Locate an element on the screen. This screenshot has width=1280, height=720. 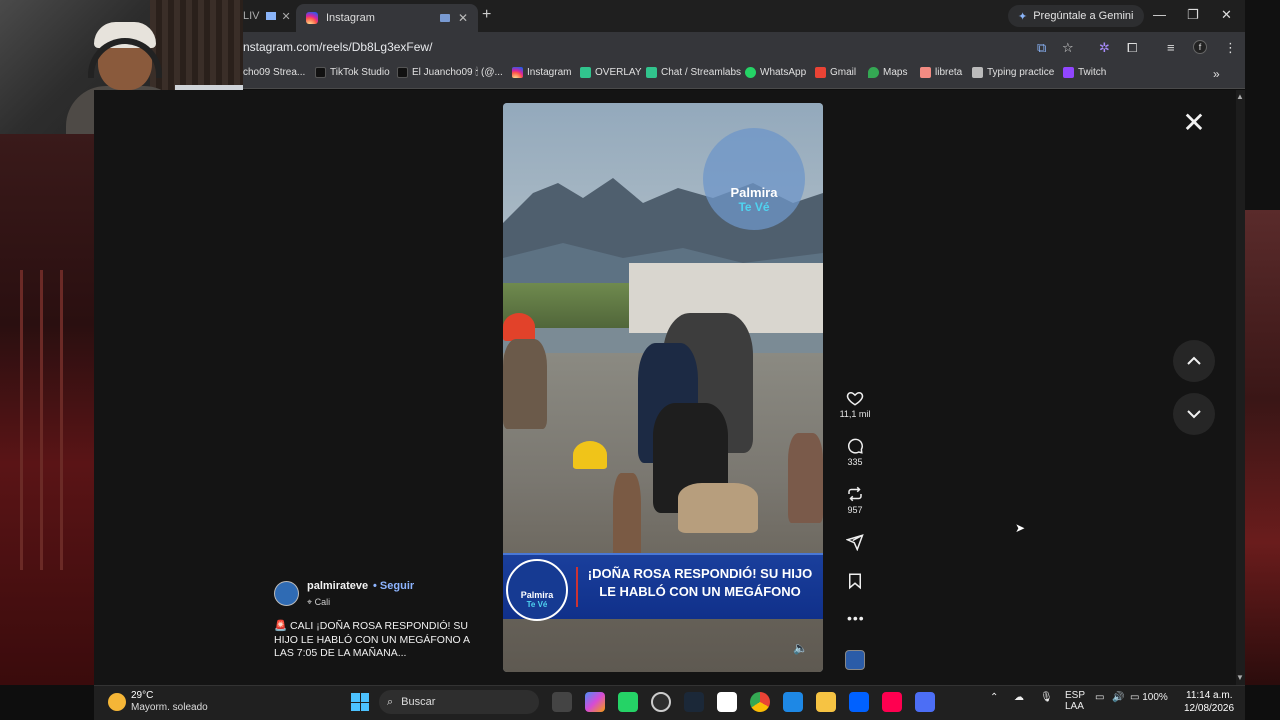
more-options-icon: ••• is located at coordinates (856, 618).